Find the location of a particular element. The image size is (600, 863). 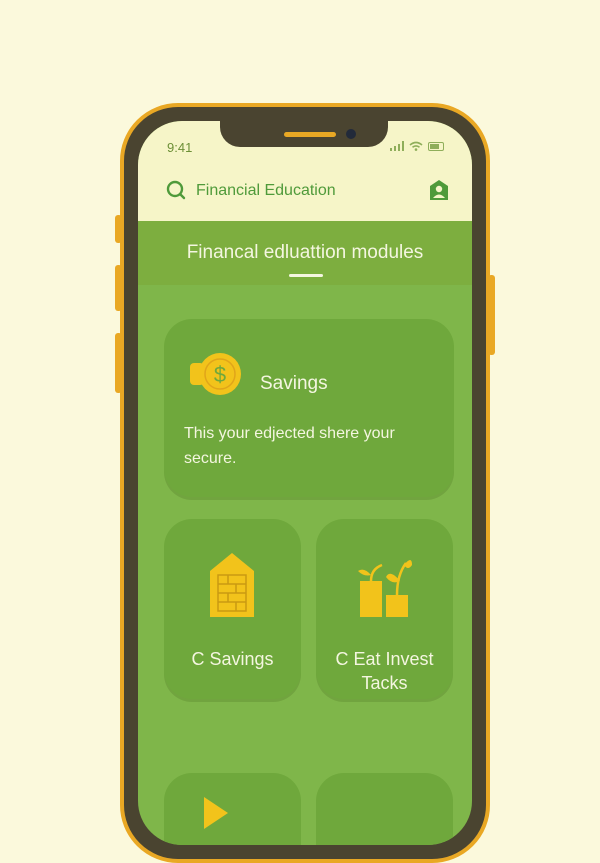

modules-banner: Financal edluattion modules is located at coordinates (305, 253).